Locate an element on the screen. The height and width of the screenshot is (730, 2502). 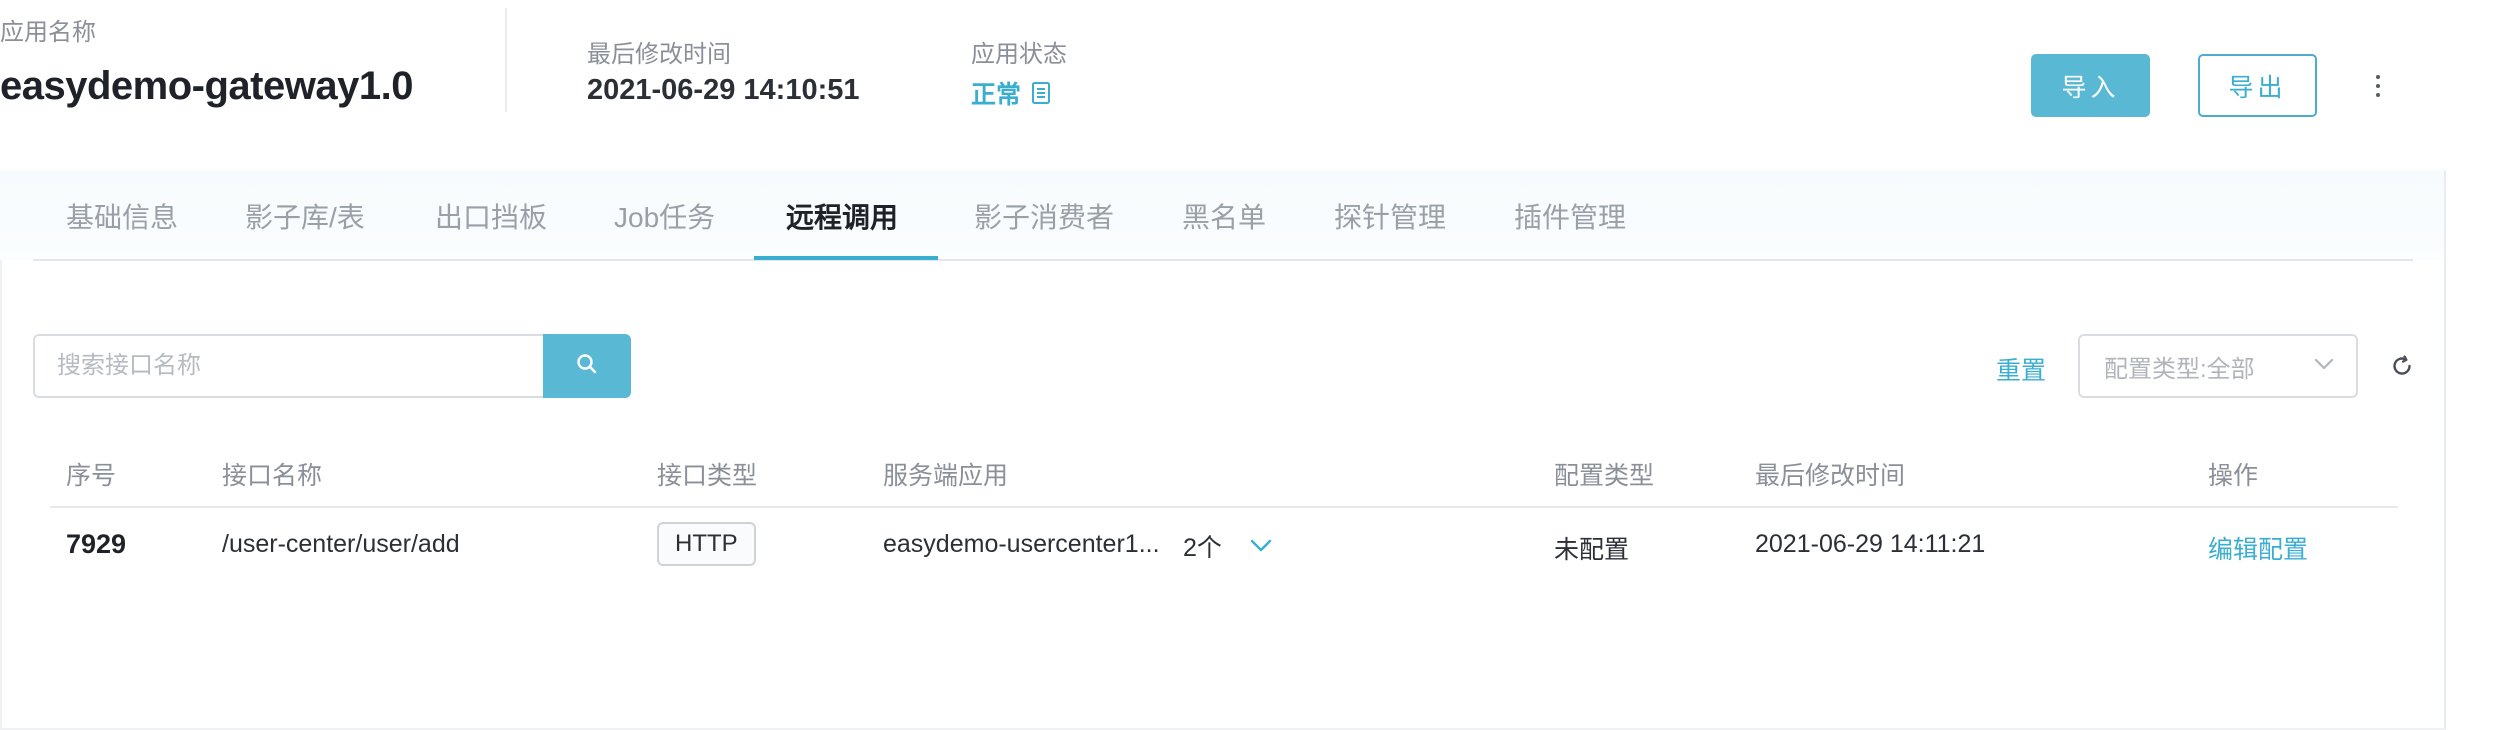
interface-type-tag: HTTP is located at coordinates (706, 544).